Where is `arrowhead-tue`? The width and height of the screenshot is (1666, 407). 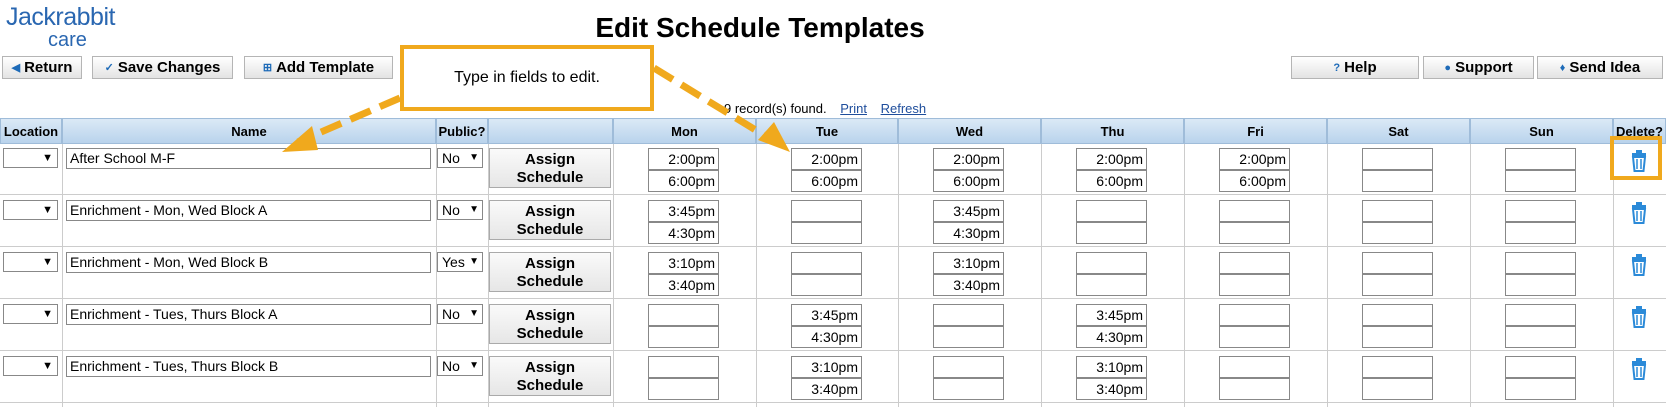 arrowhead-tue is located at coordinates (774, 137).